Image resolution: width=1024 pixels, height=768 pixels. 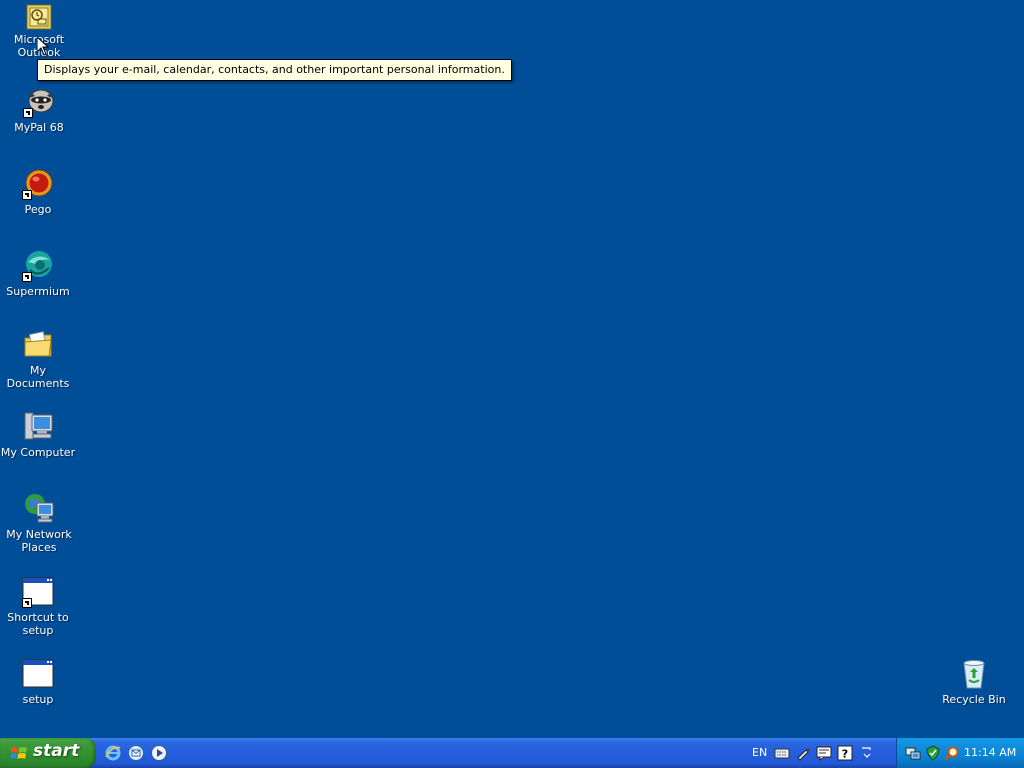 What do you see at coordinates (38, 345) in the screenshot?
I see `folder-icon` at bounding box center [38, 345].